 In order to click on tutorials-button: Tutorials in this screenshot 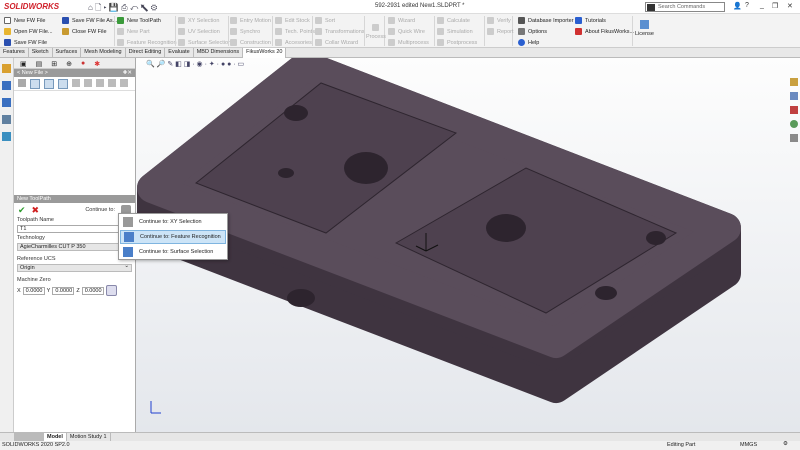, I will do `click(590, 20)`.